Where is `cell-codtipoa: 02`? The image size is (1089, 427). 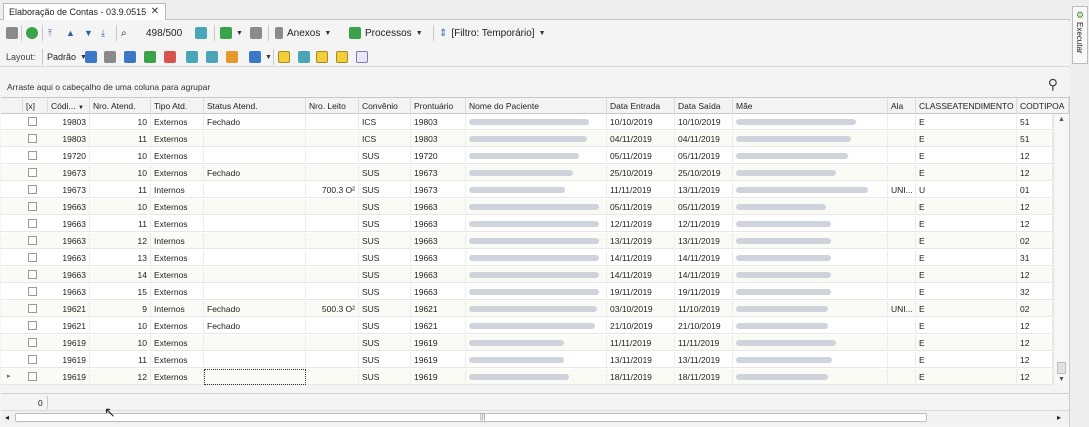 cell-codtipoa: 02 is located at coordinates (1035, 309).